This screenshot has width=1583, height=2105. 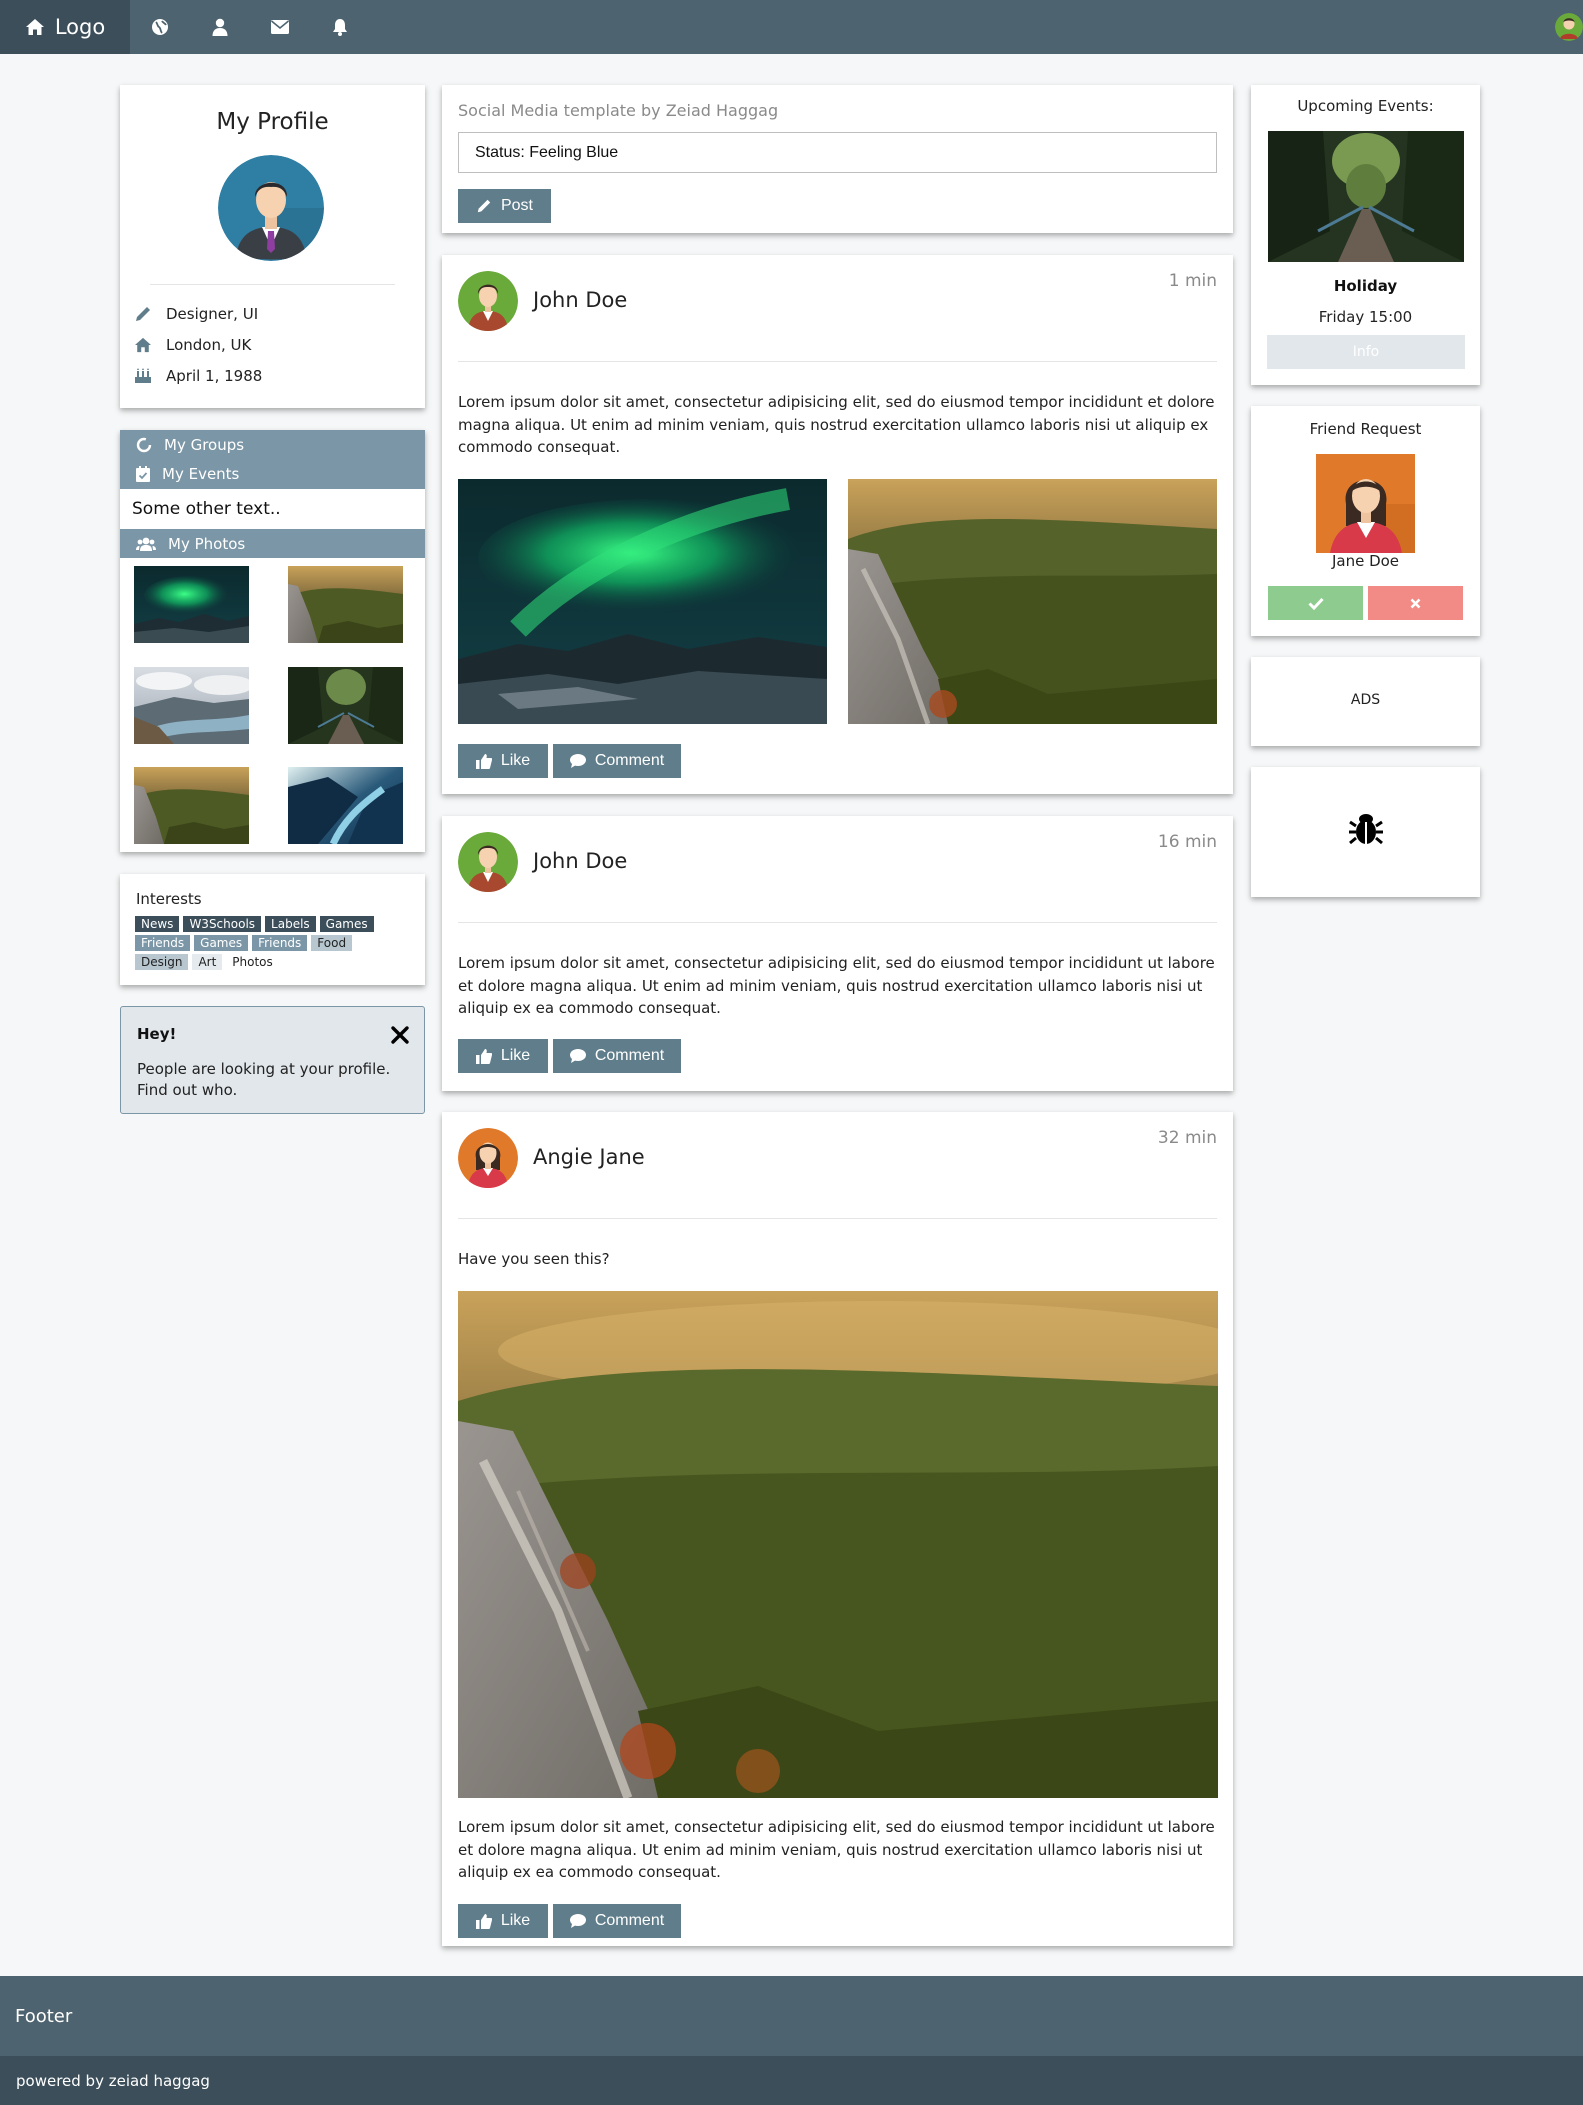 I want to click on post-time: 16 min, so click(x=1187, y=842).